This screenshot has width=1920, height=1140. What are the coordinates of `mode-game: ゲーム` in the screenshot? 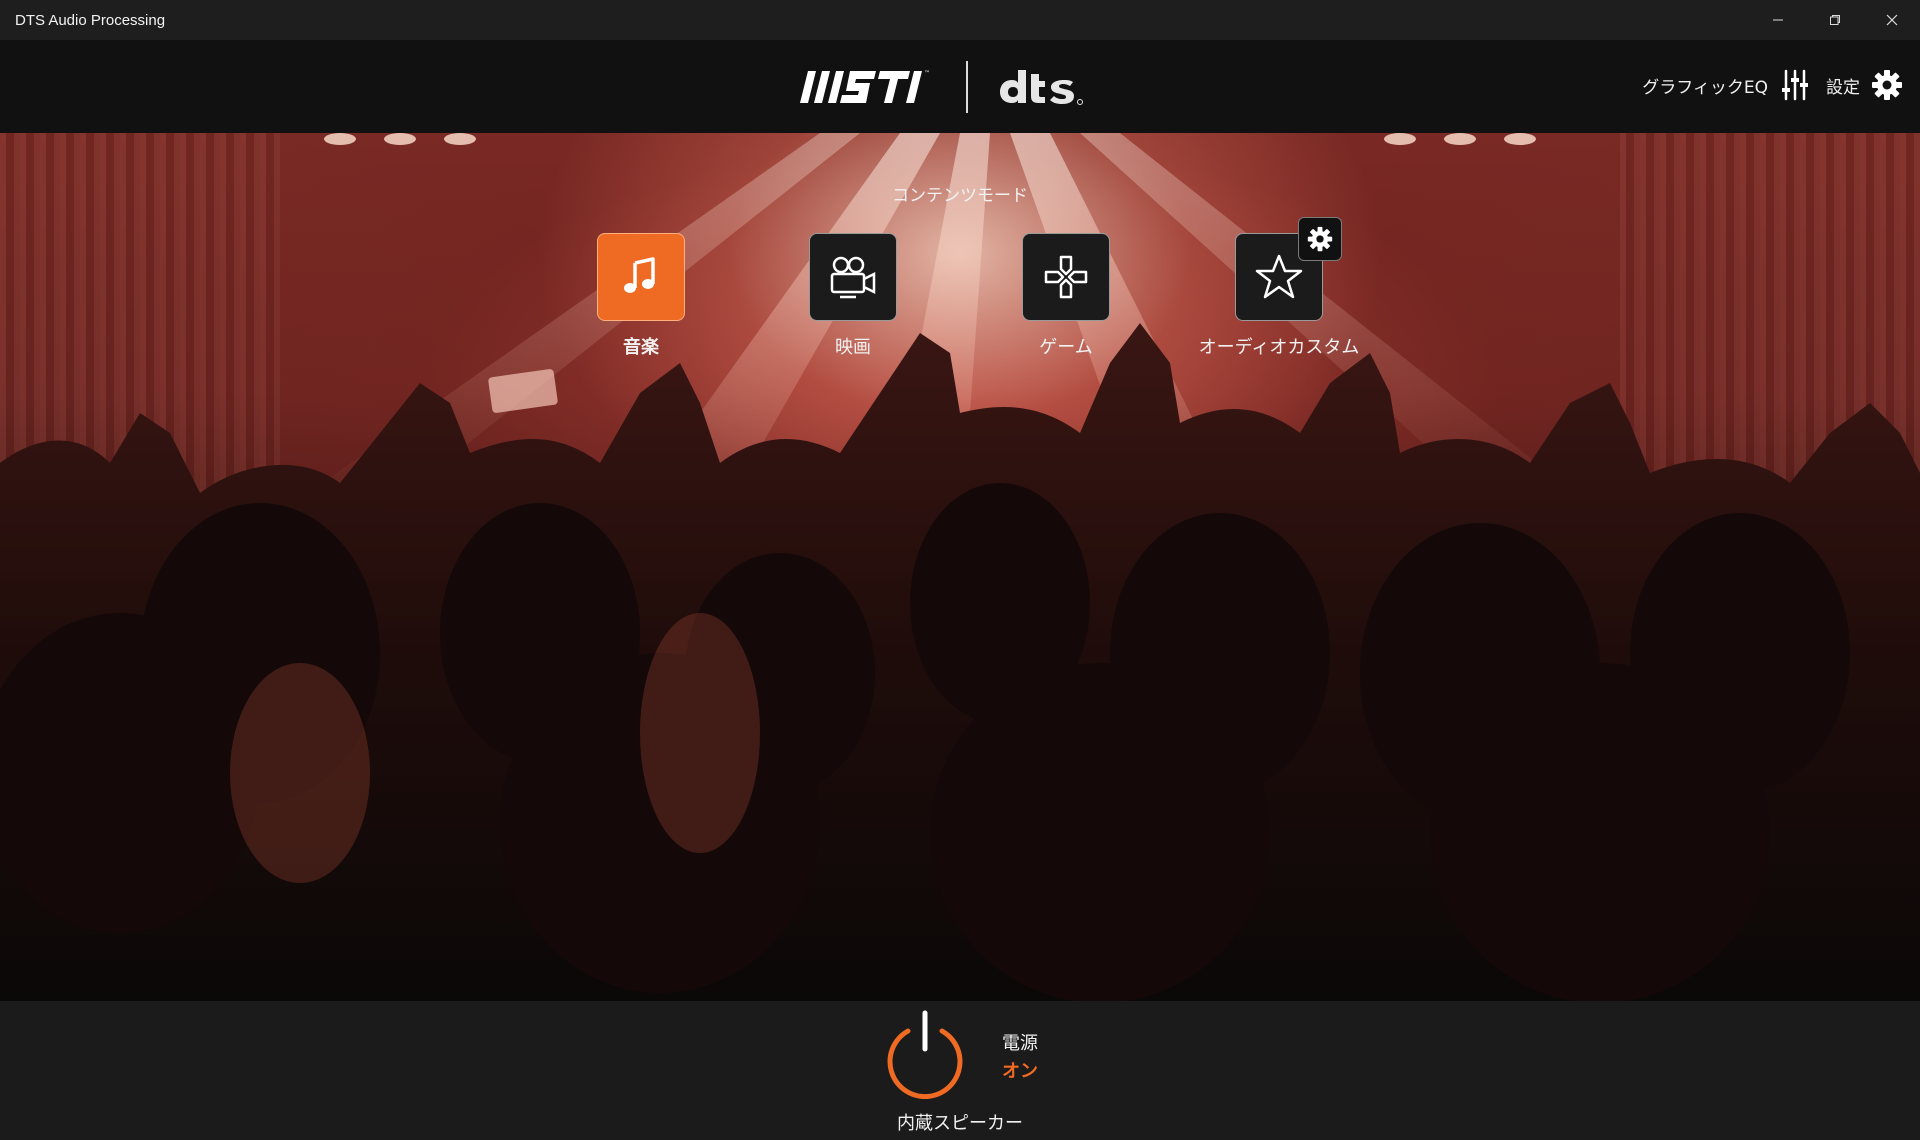 It's located at (1066, 296).